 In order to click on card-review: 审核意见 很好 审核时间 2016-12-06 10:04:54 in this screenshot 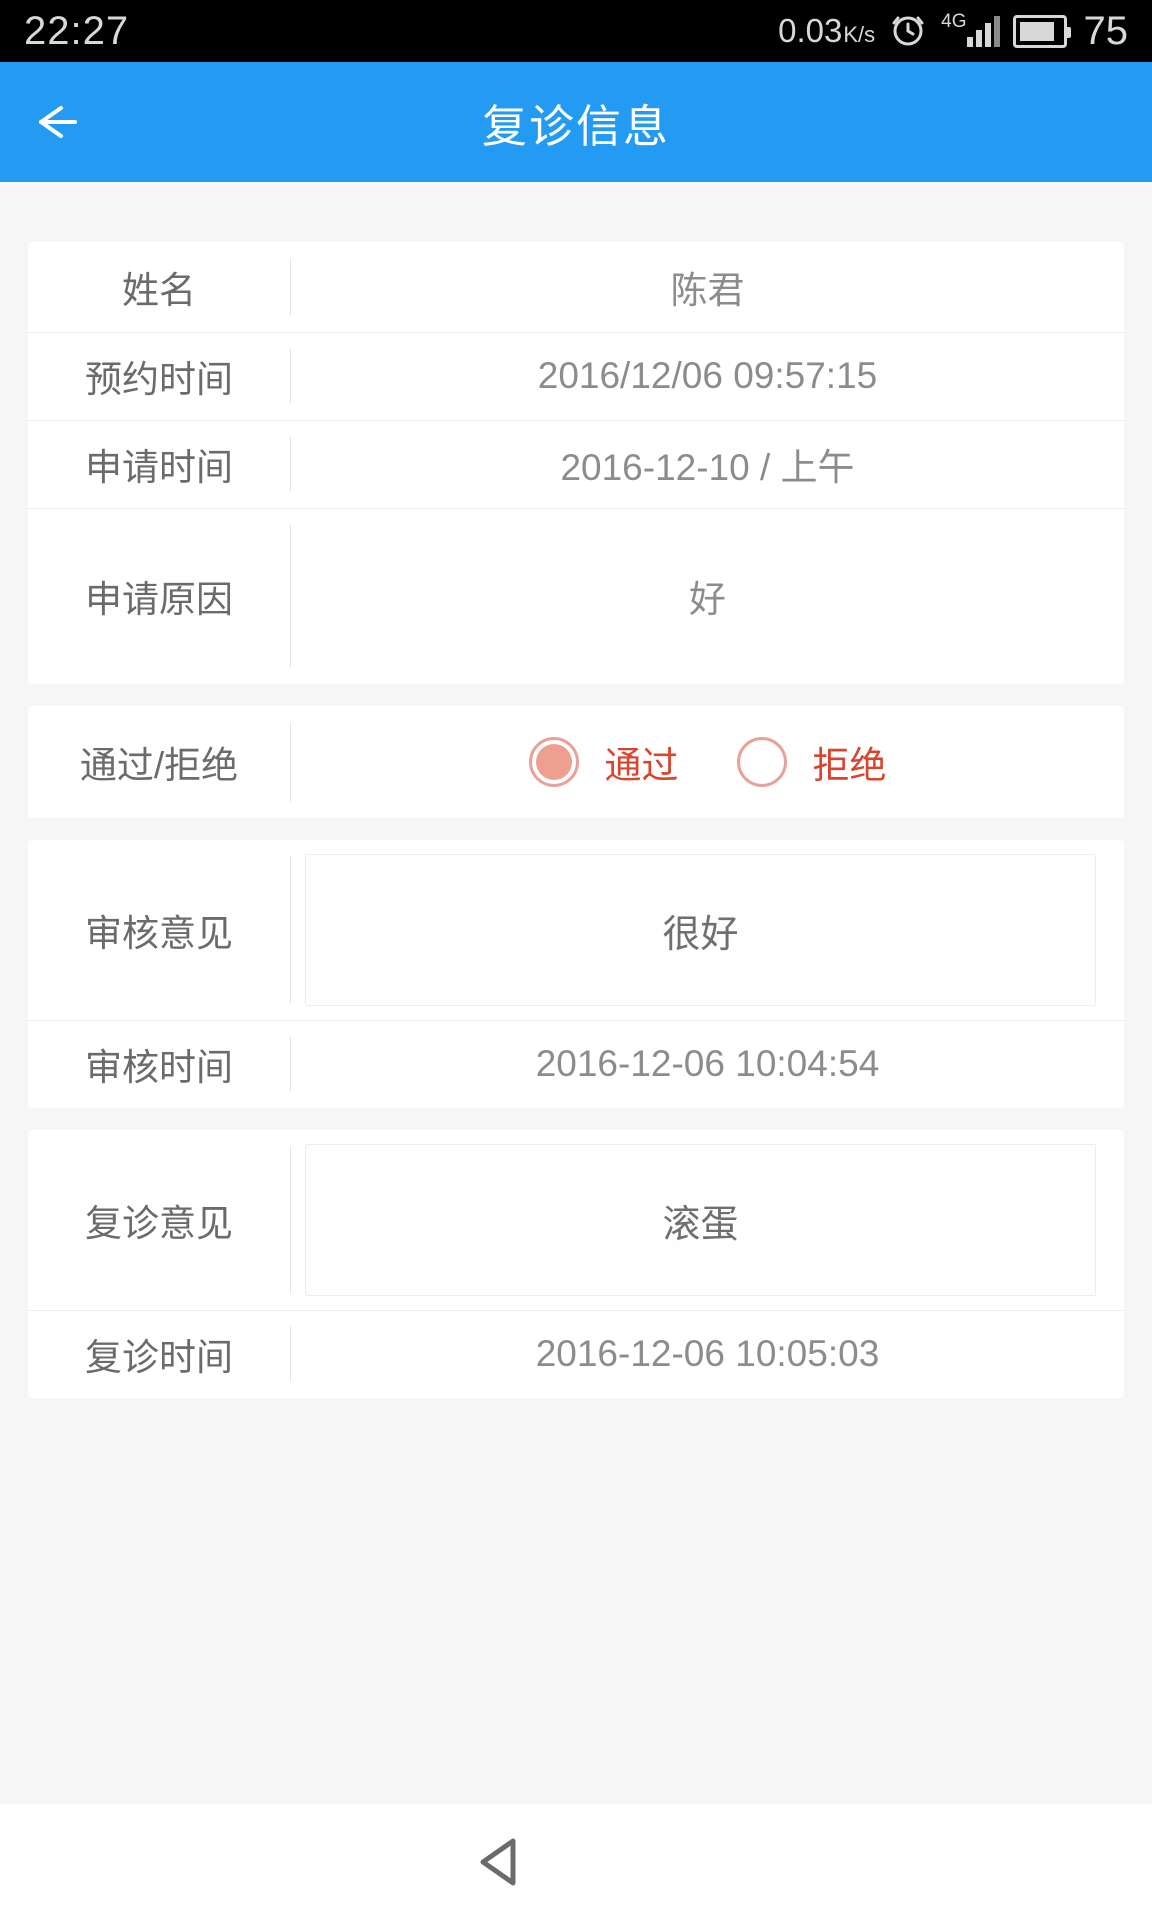, I will do `click(576, 974)`.